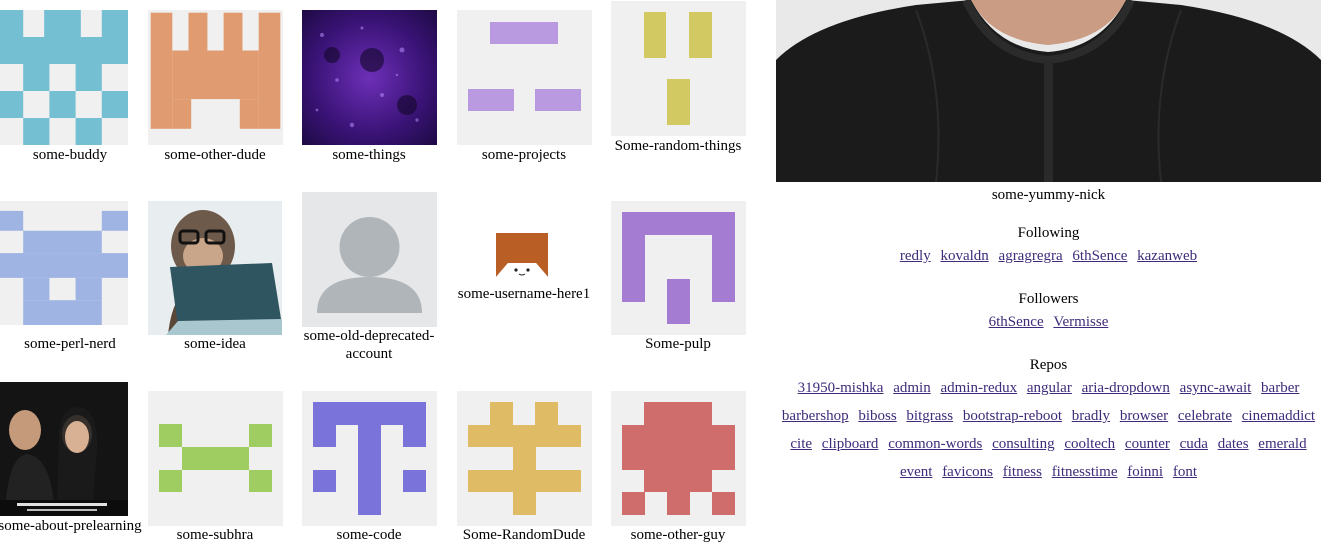 This screenshot has height=554, width=1325. I want to click on identicon-yellow-avatar, so click(678, 68).